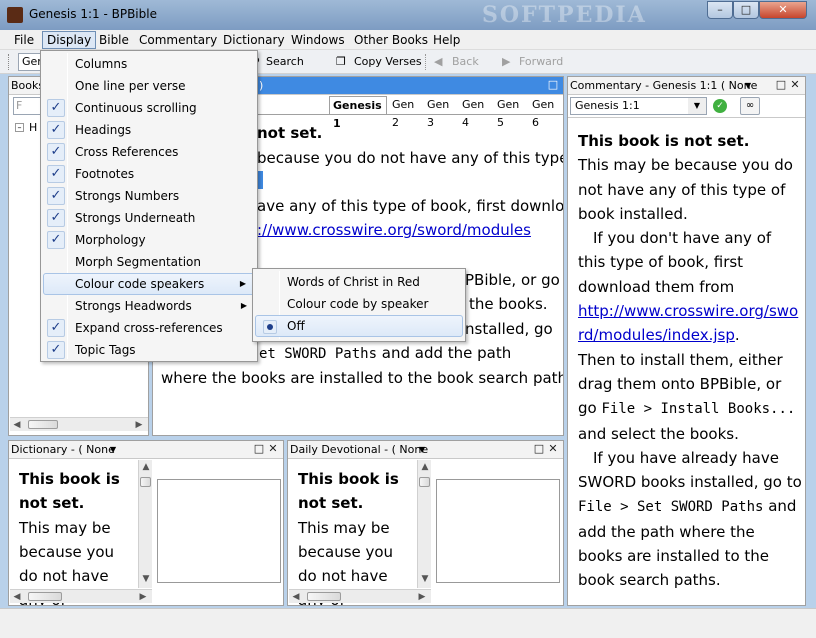 Image resolution: width=816 pixels, height=638 pixels. I want to click on menu-item-label: Colour code by speaker, so click(358, 304).